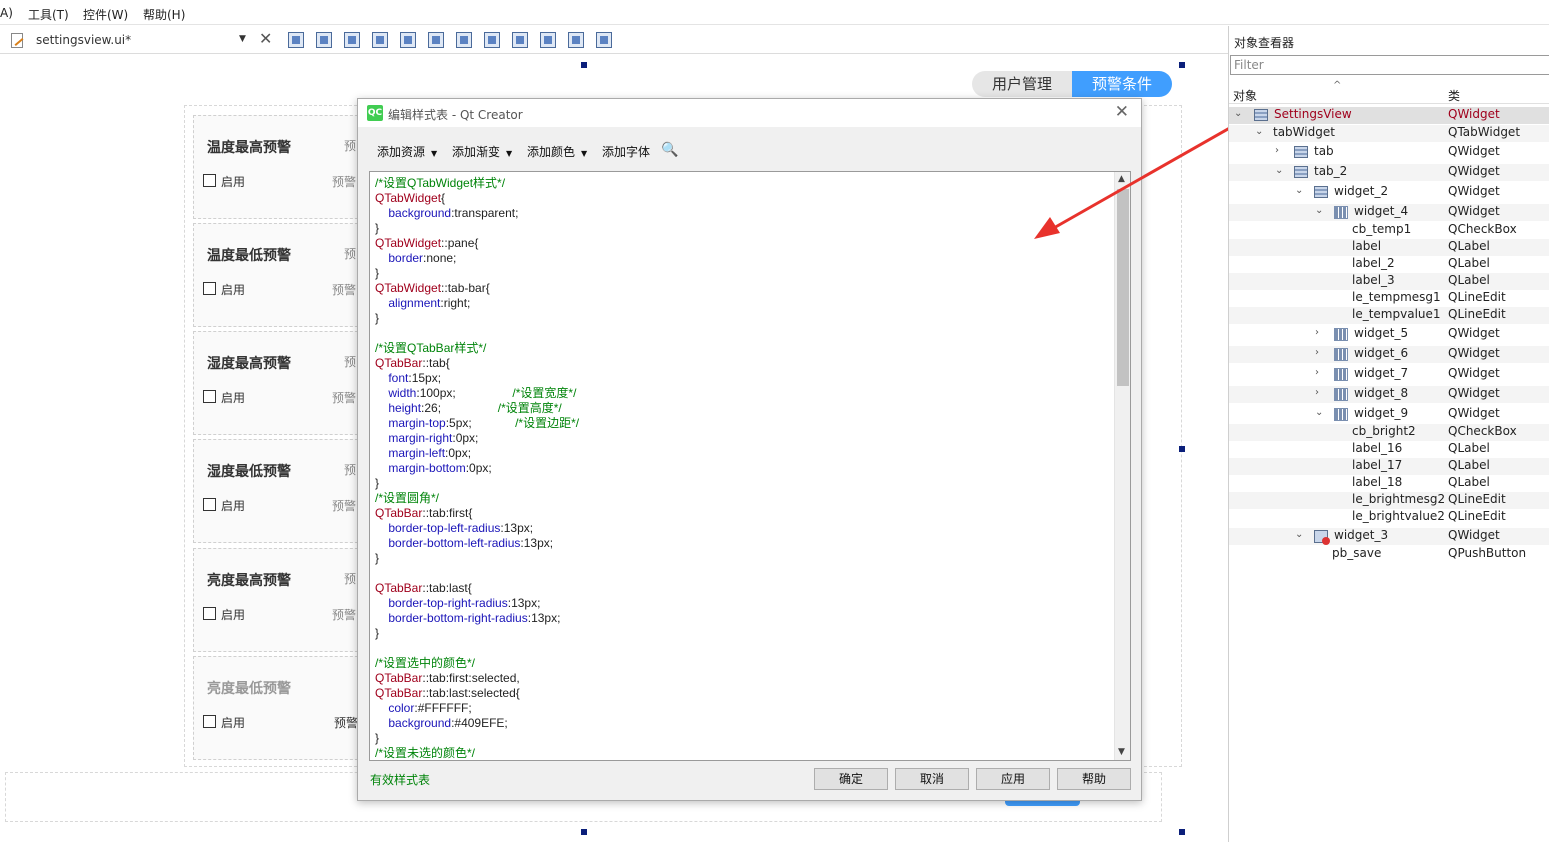  Describe the element at coordinates (774, 12) in the screenshot. I see `menu-bar: A) 工具(T) 控件(W) 帮助(H)` at that location.